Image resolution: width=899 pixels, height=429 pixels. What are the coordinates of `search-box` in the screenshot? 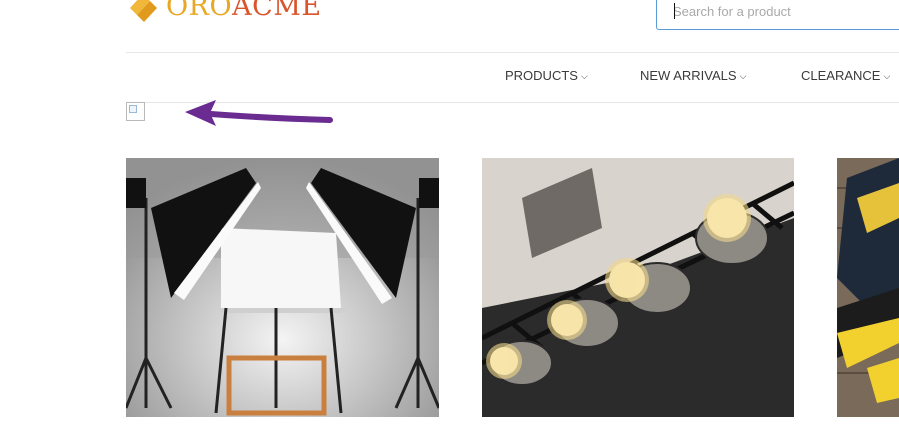 It's located at (777, 15).